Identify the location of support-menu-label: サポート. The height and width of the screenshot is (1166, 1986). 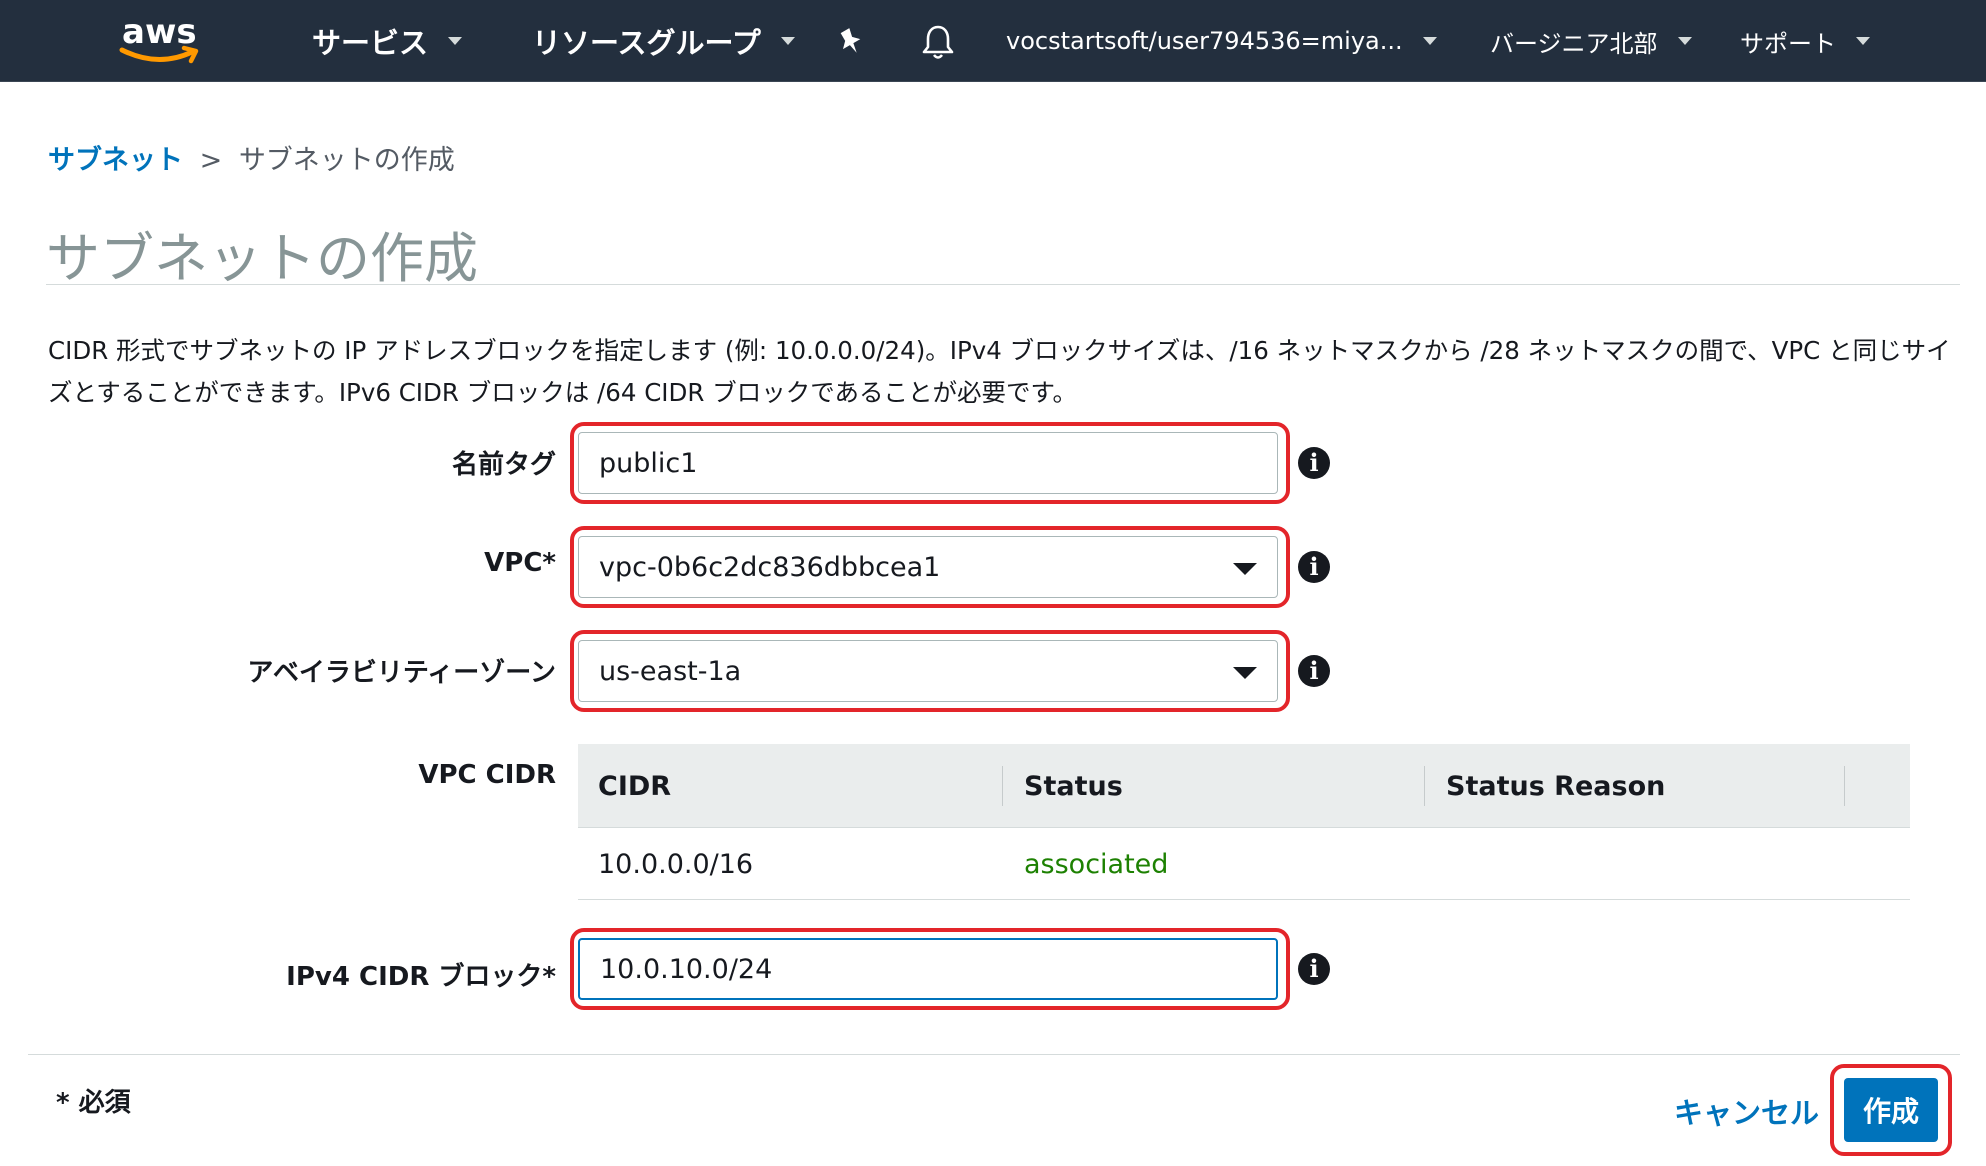
(1788, 43).